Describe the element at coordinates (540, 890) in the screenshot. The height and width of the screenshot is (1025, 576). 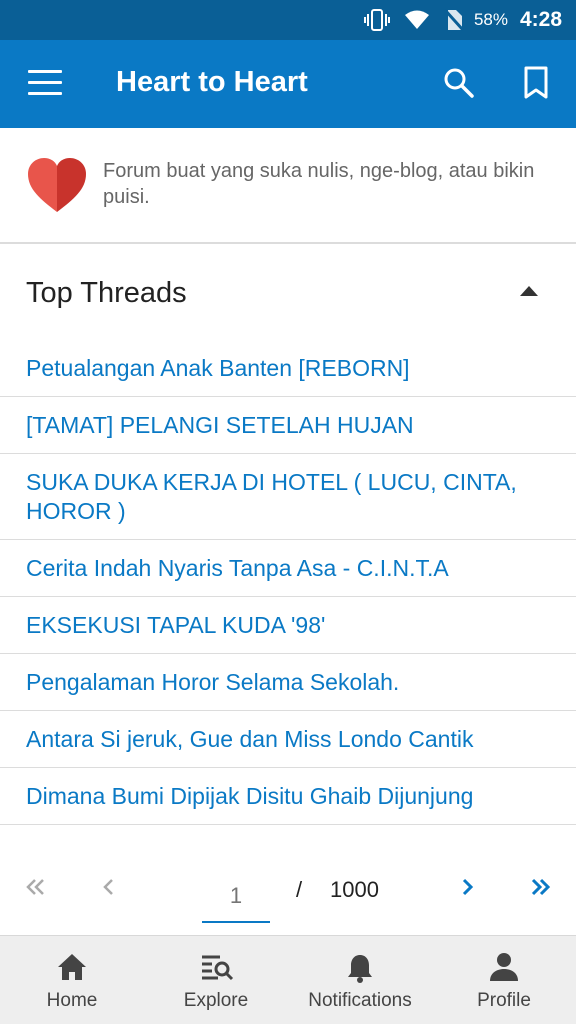
I see `last-page-icon` at that location.